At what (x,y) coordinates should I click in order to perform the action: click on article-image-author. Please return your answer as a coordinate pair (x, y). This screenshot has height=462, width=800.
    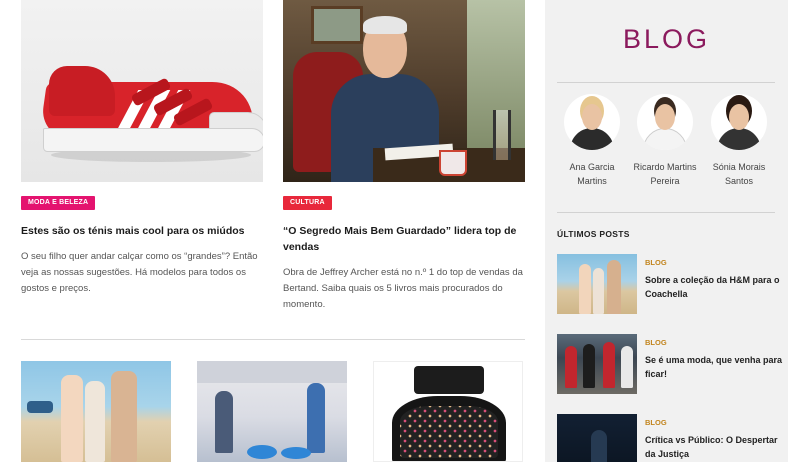
    Looking at the image, I should click on (404, 91).